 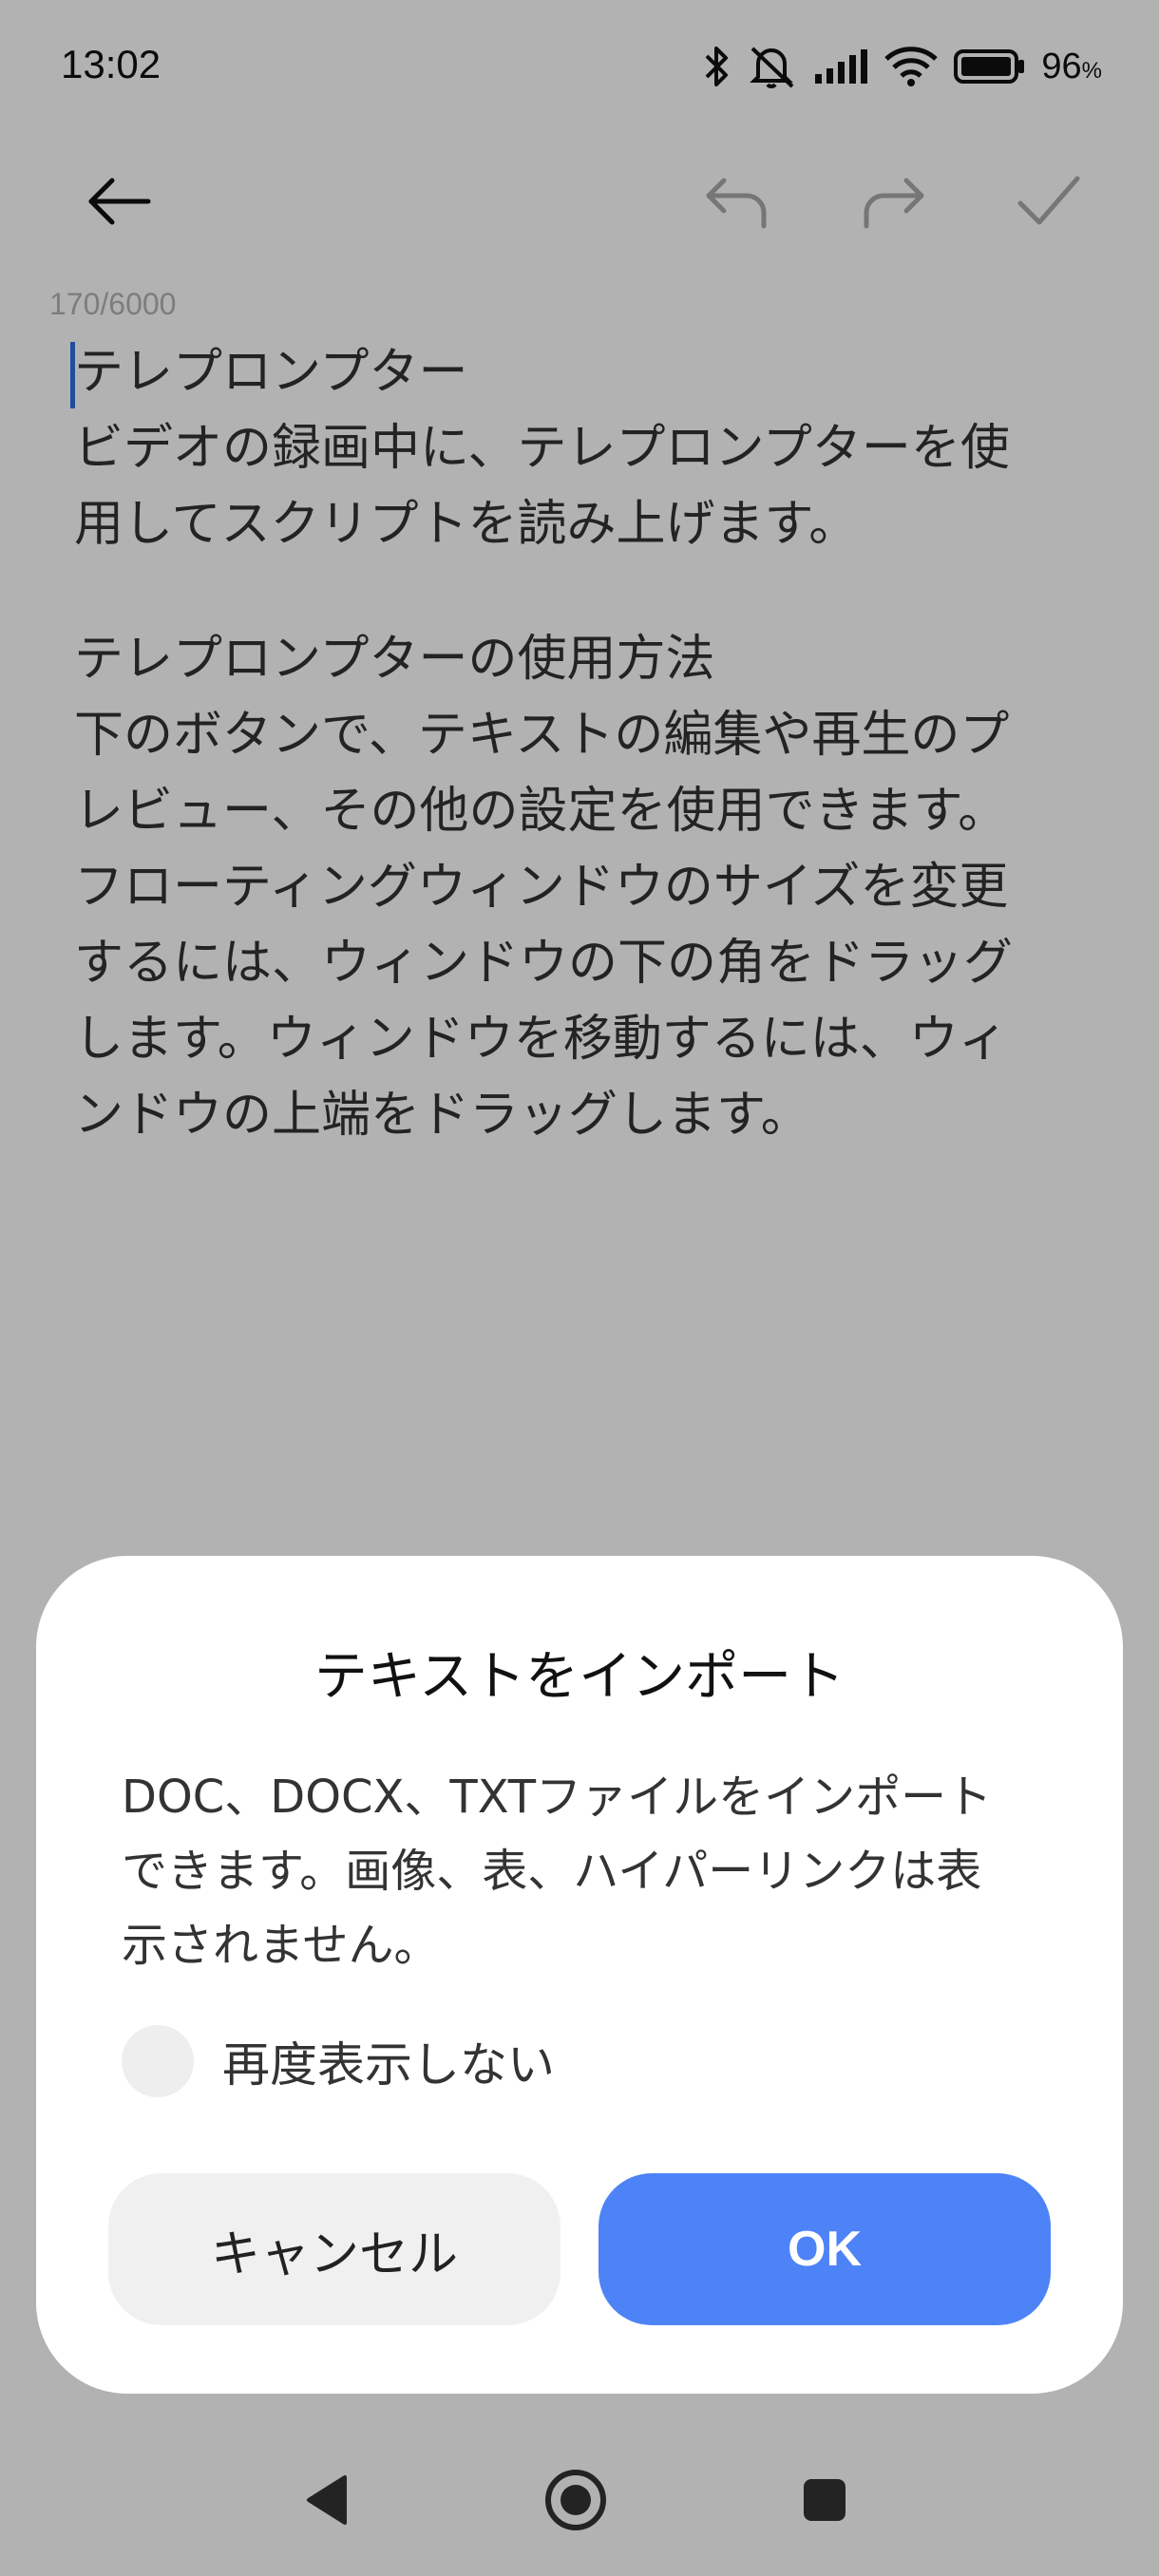 What do you see at coordinates (824, 2249) in the screenshot?
I see `ok-button: OK` at bounding box center [824, 2249].